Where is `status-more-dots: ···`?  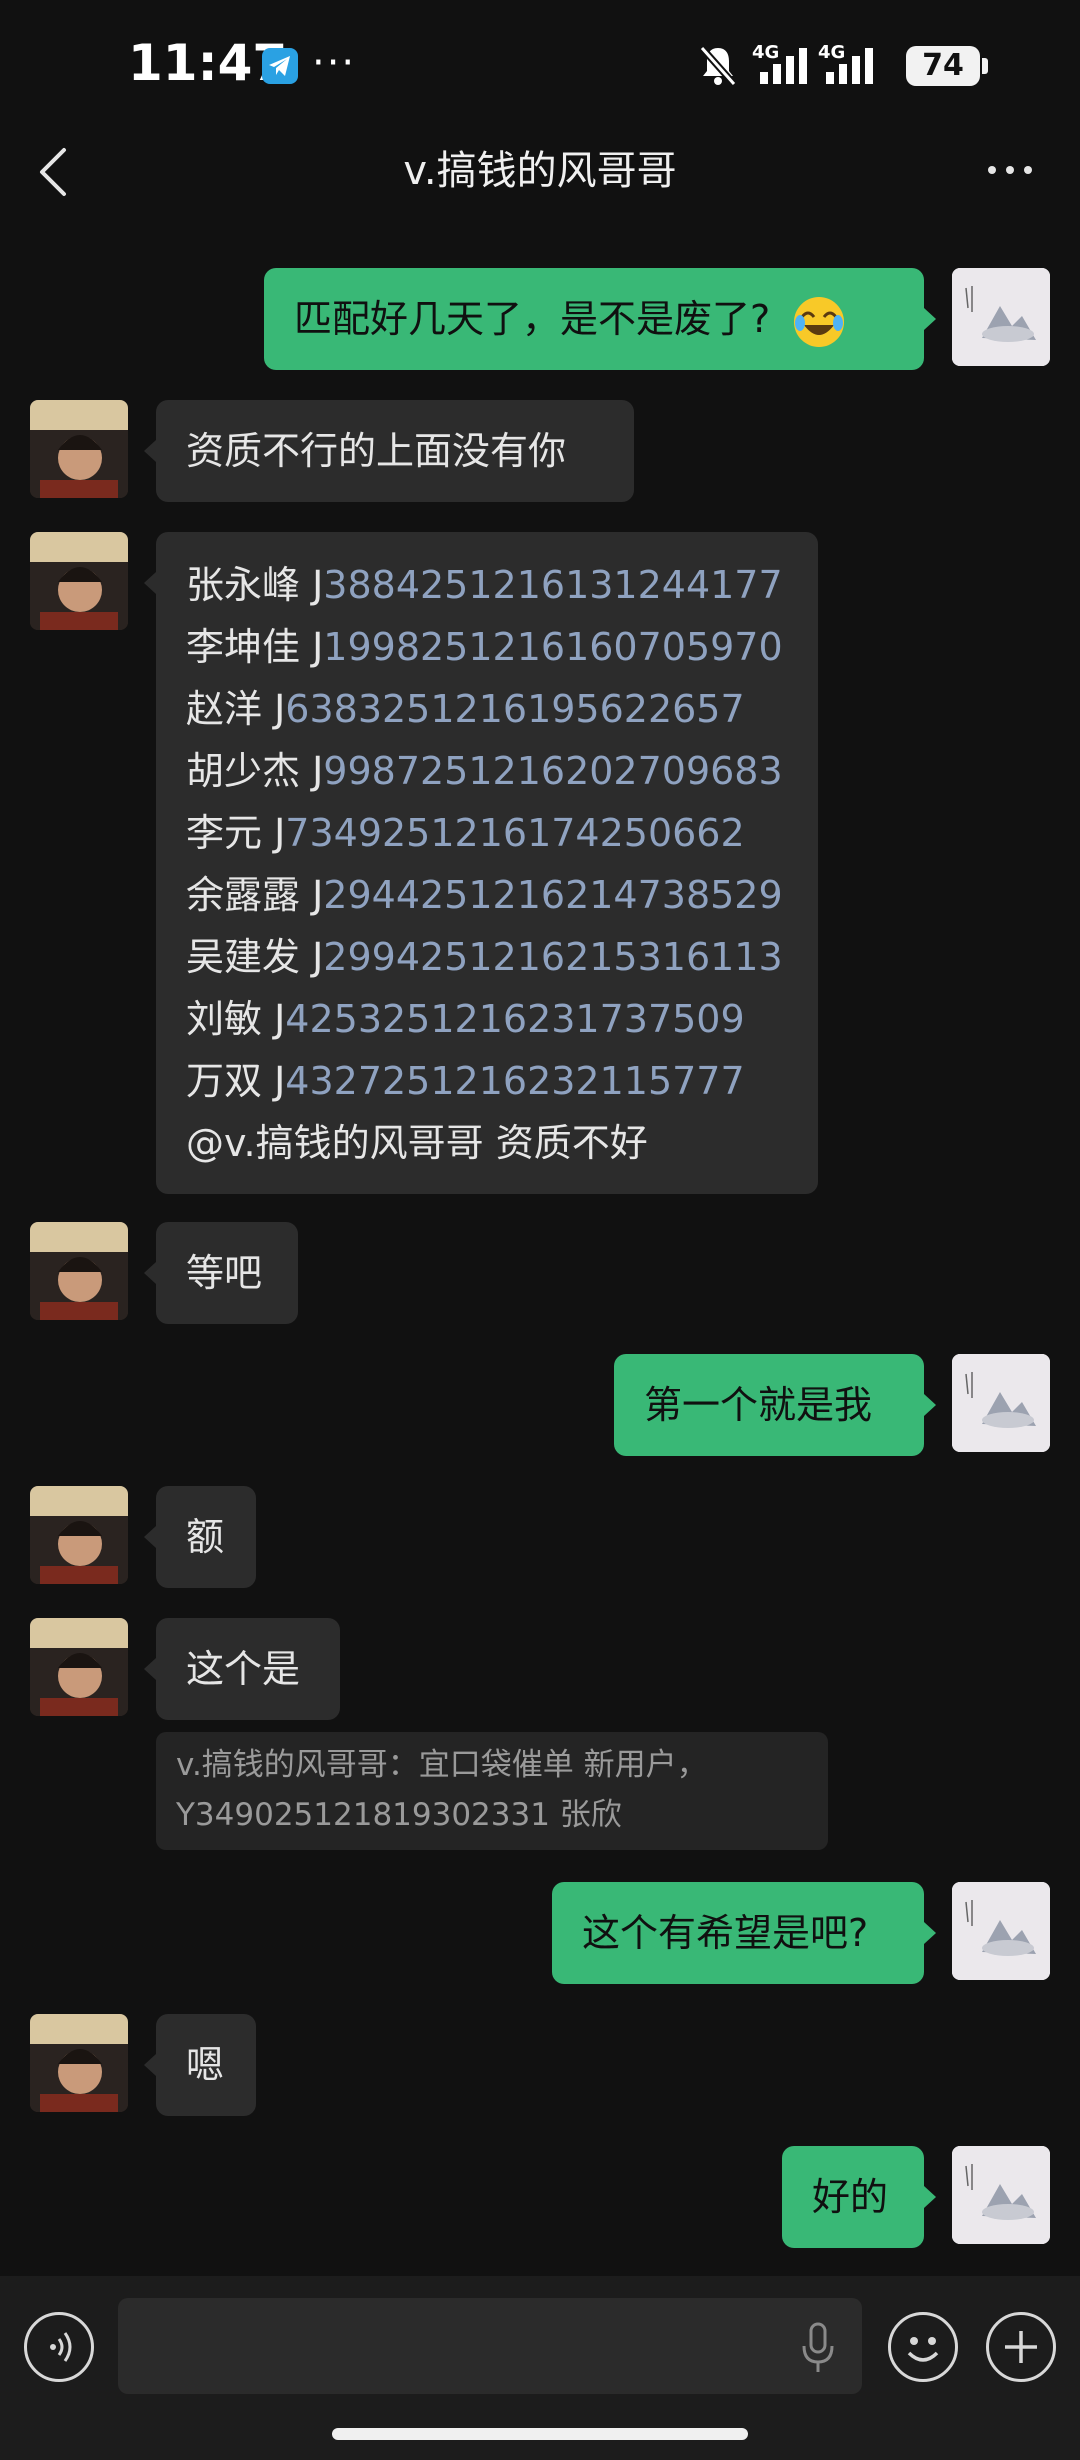
status-more-dots: ··· is located at coordinates (334, 63).